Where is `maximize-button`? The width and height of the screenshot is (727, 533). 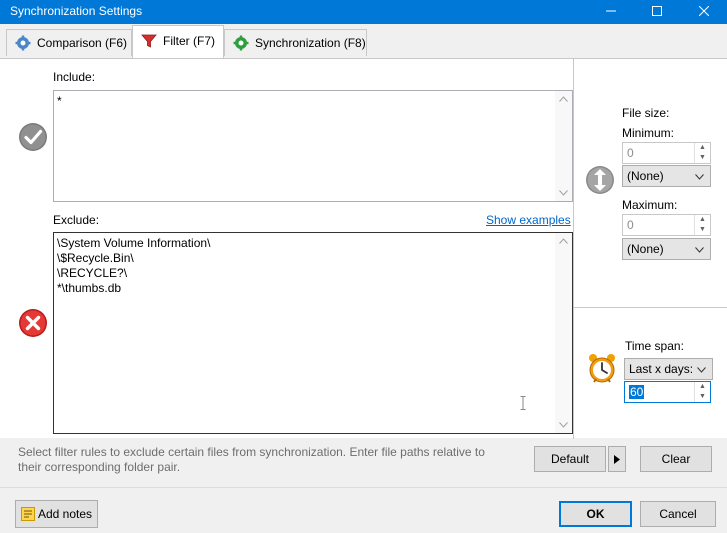 maximize-button is located at coordinates (657, 12).